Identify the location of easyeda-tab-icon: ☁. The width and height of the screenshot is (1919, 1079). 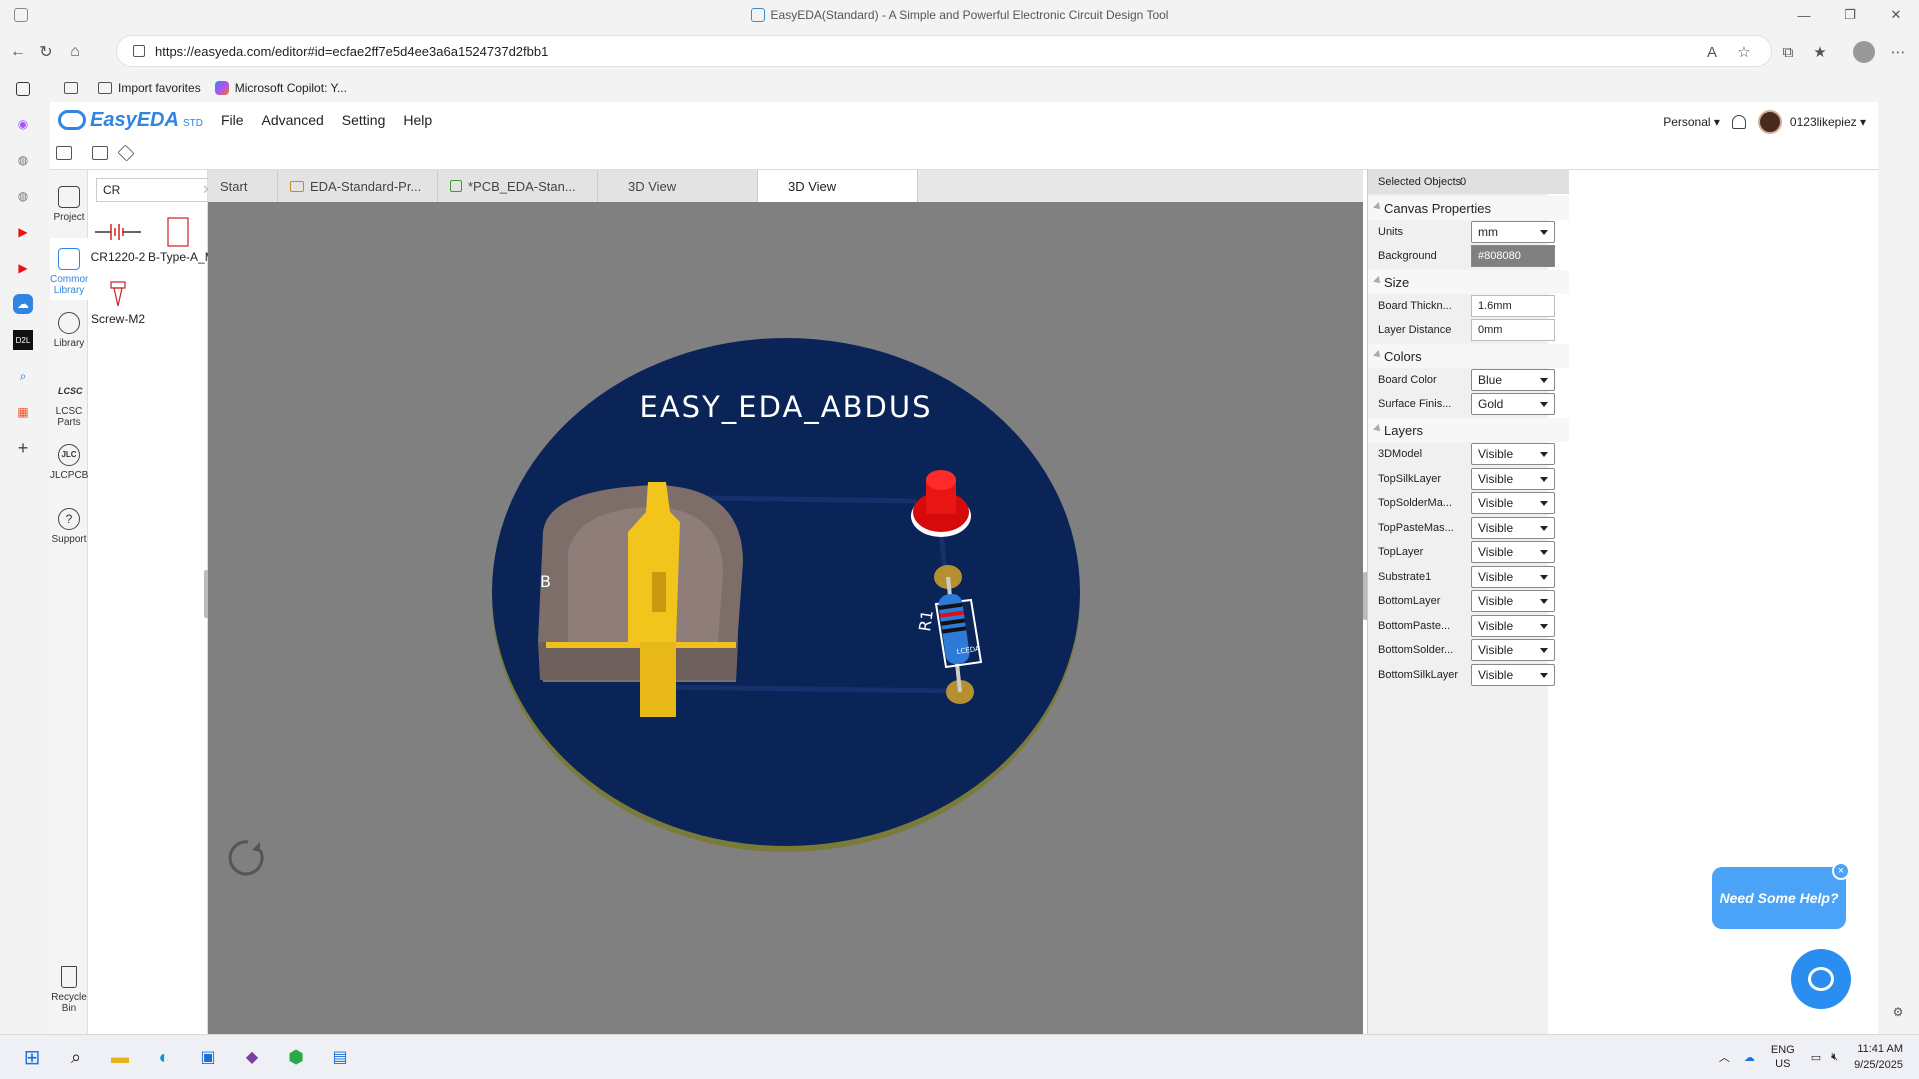
(23, 304).